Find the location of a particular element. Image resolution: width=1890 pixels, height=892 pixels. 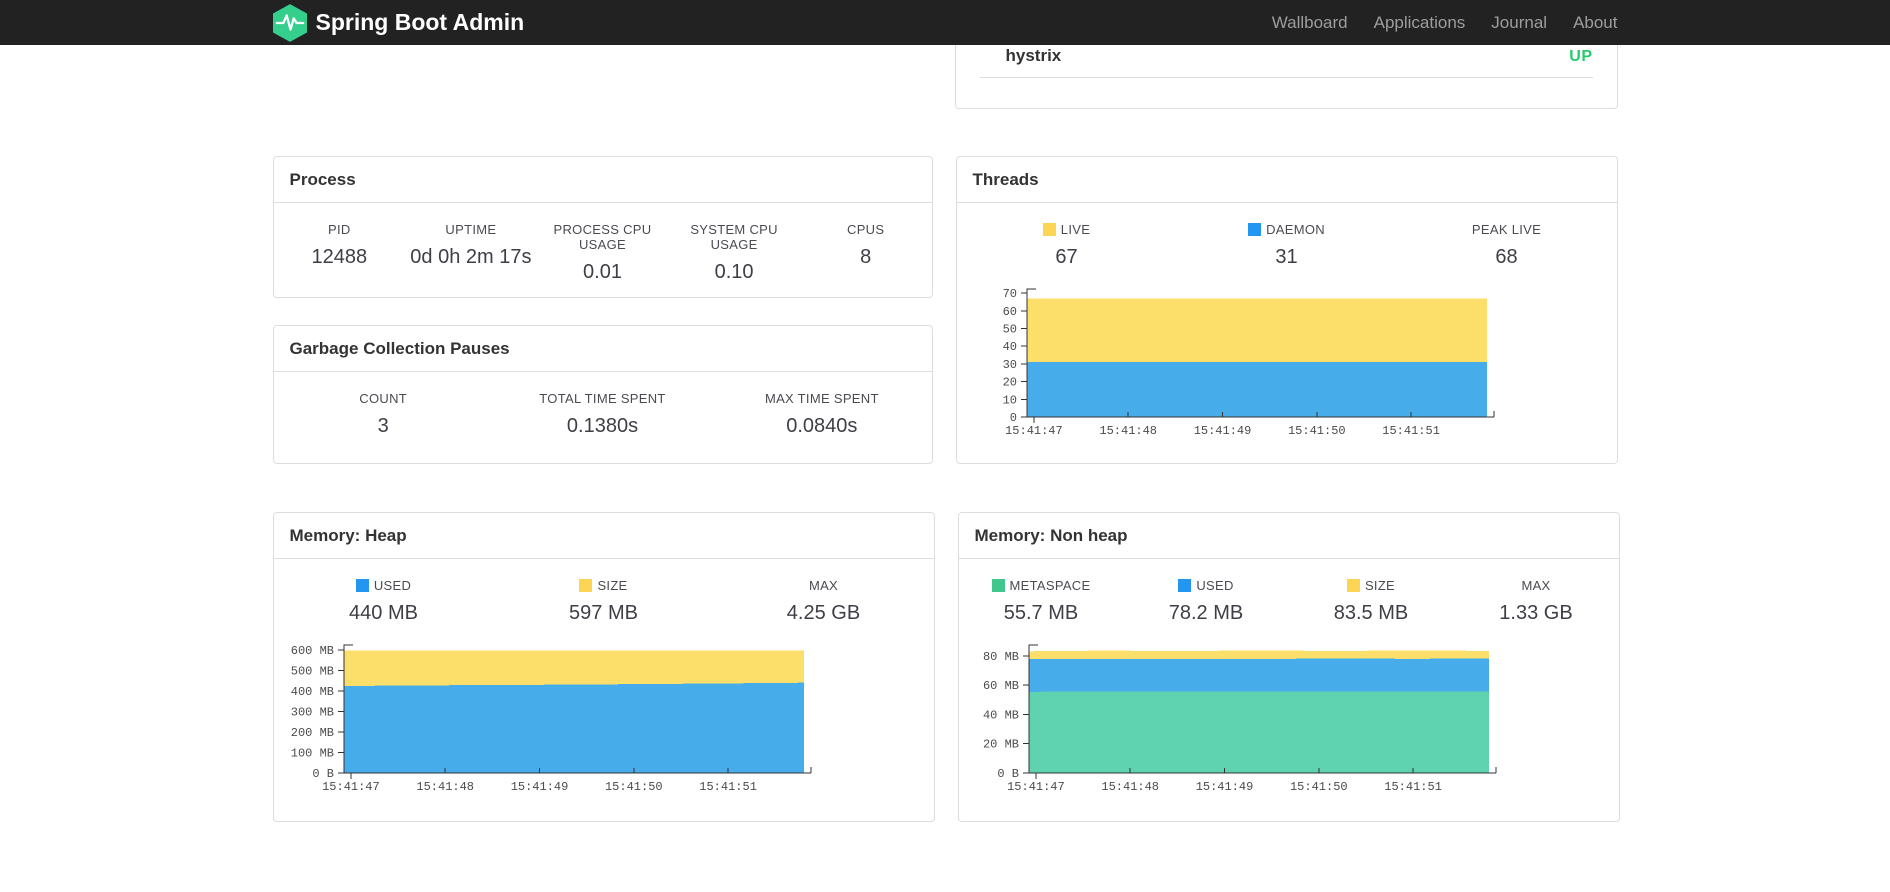

svg-text: 300 MB is located at coordinates (311, 713).